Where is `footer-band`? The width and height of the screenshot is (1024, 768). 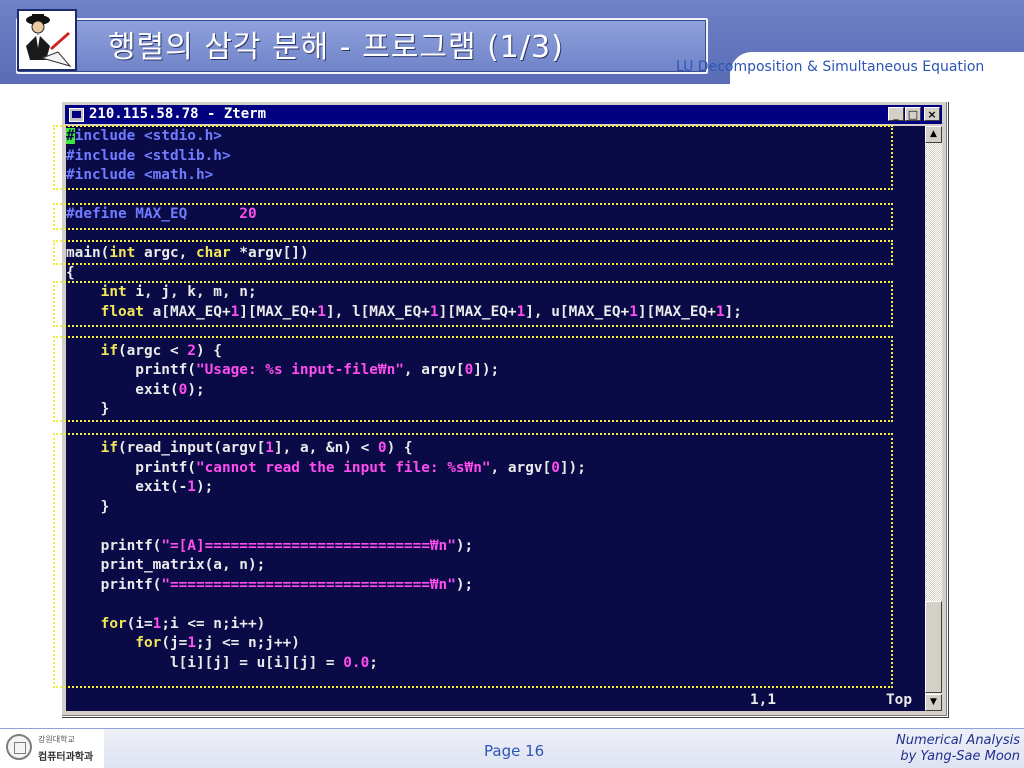
footer-band is located at coordinates (564, 748).